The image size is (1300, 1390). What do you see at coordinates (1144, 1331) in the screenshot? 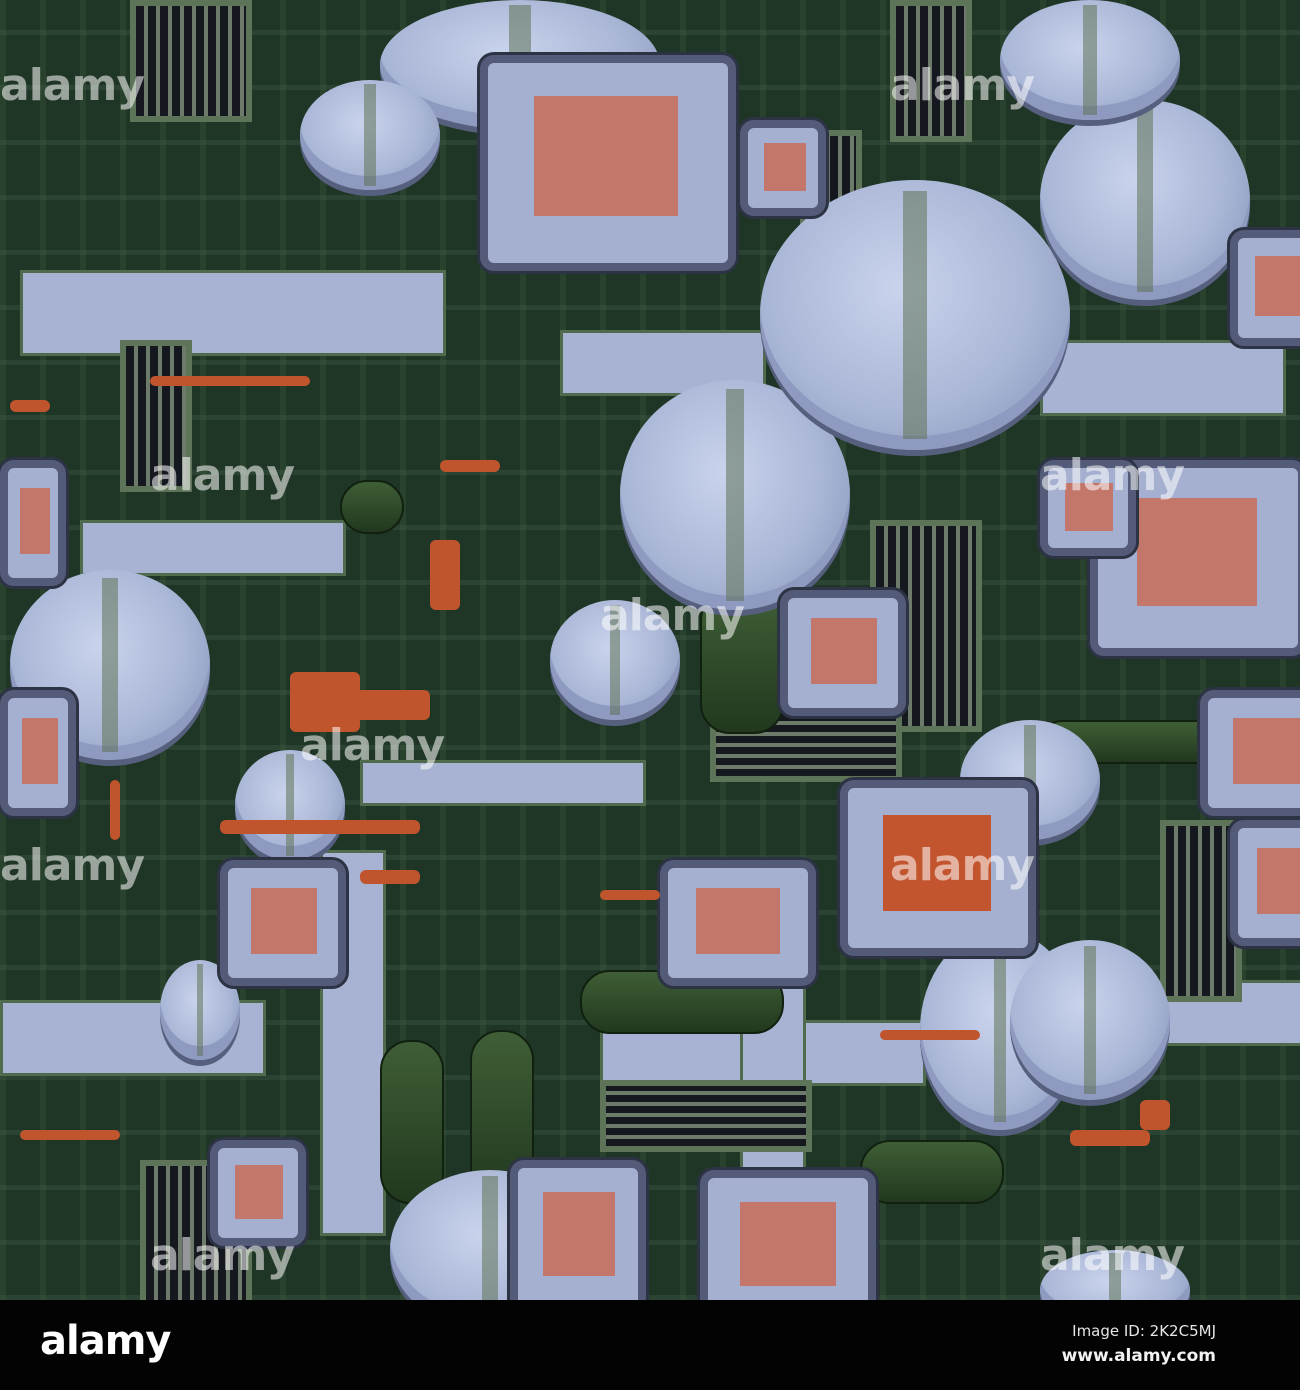
I see `image-id: Image ID: 2K2C5MJ` at bounding box center [1144, 1331].